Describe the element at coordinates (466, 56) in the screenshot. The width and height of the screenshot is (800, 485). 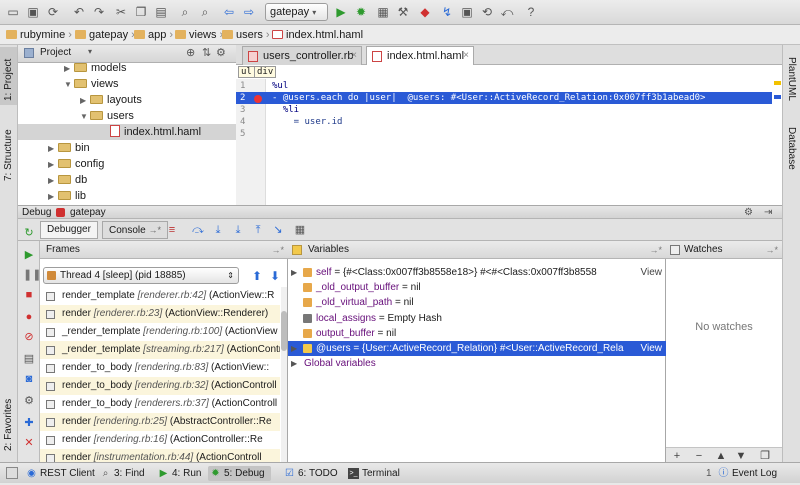
I see `close-icon: ×` at that location.